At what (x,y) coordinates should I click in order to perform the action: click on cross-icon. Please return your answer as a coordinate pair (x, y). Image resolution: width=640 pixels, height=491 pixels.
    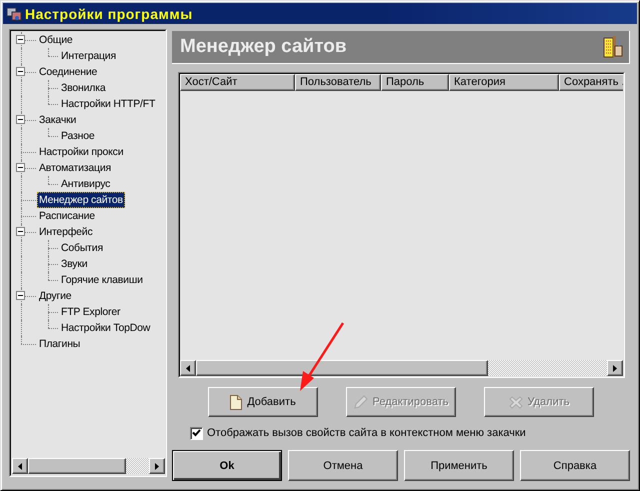
    Looking at the image, I should click on (515, 402).